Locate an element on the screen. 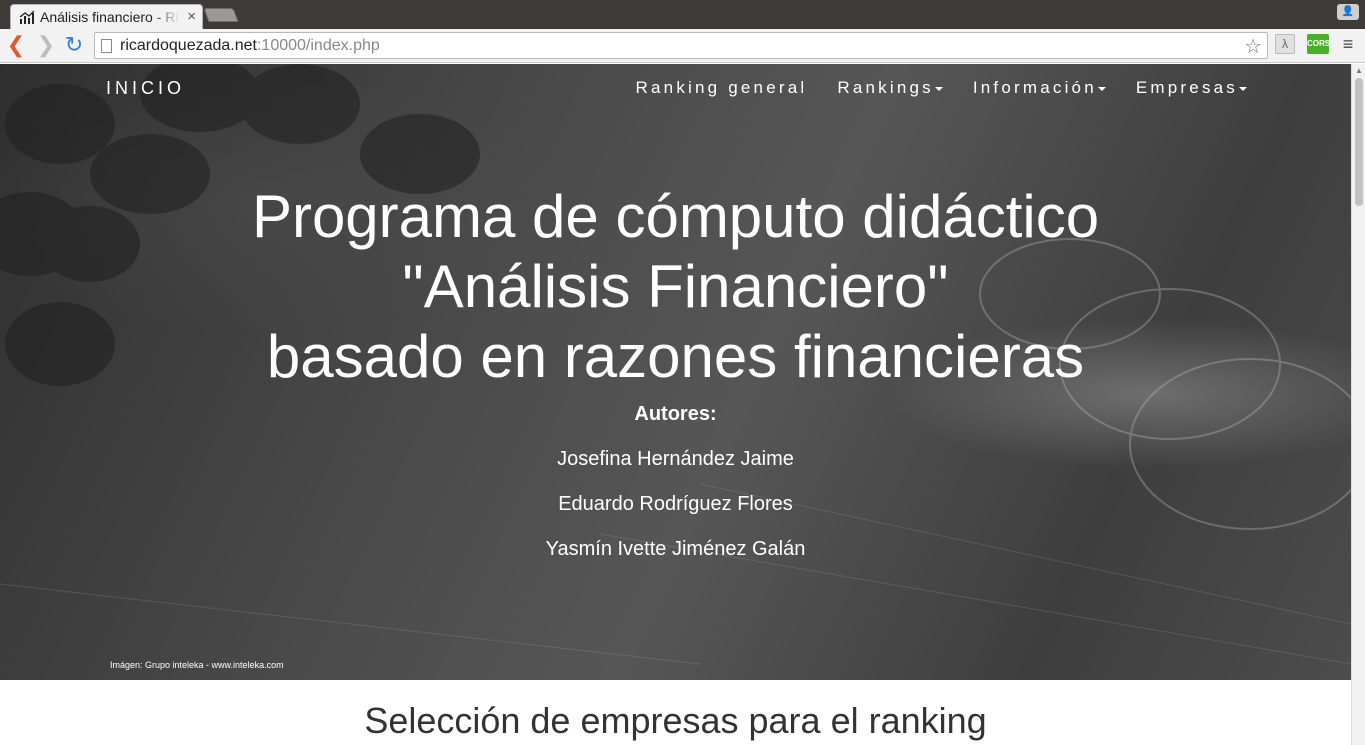  browser-menu-icon: ≡ is located at coordinates (1348, 44).